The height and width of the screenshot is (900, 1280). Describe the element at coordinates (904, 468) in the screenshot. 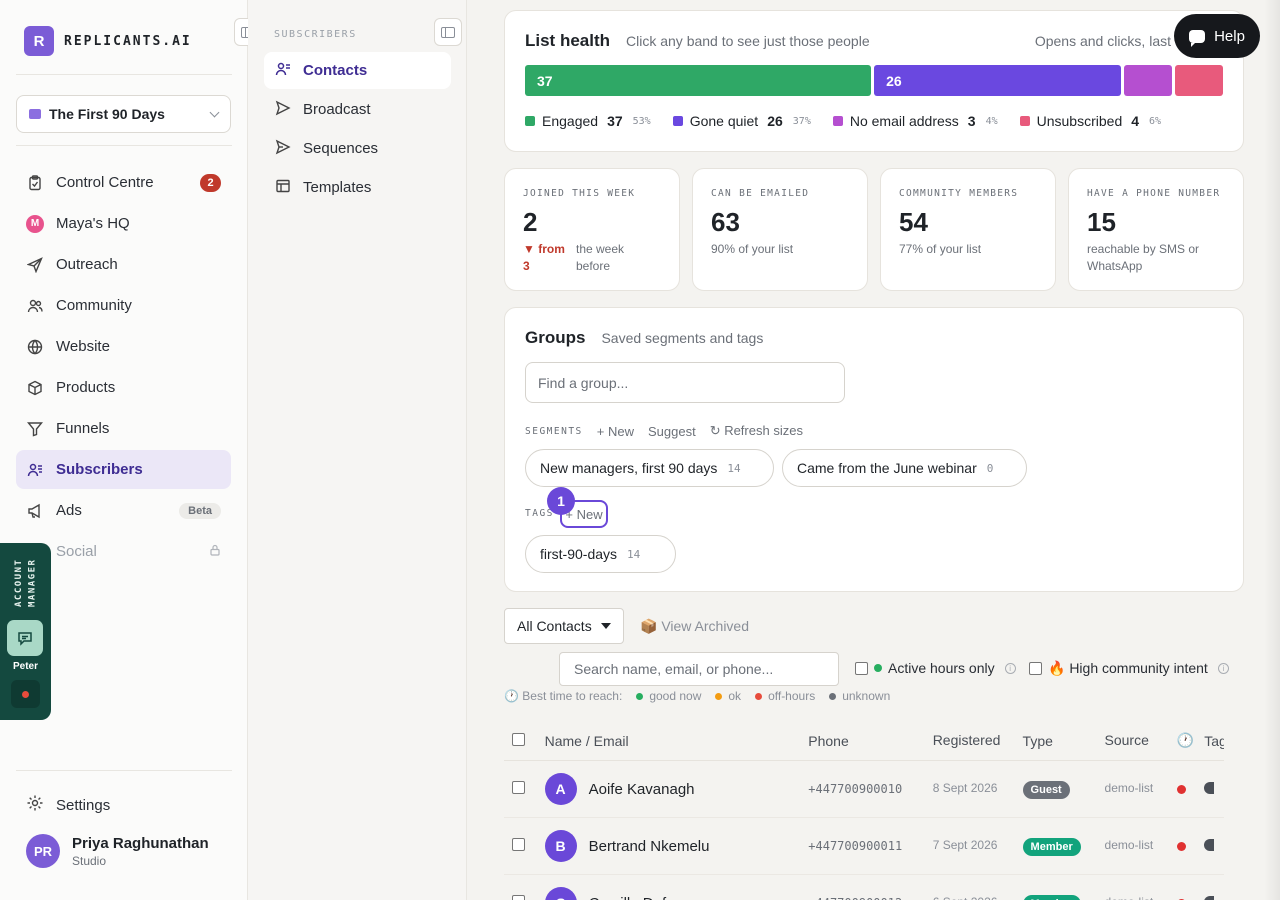

I see `segment-pill: Came from the June webinar 0` at that location.